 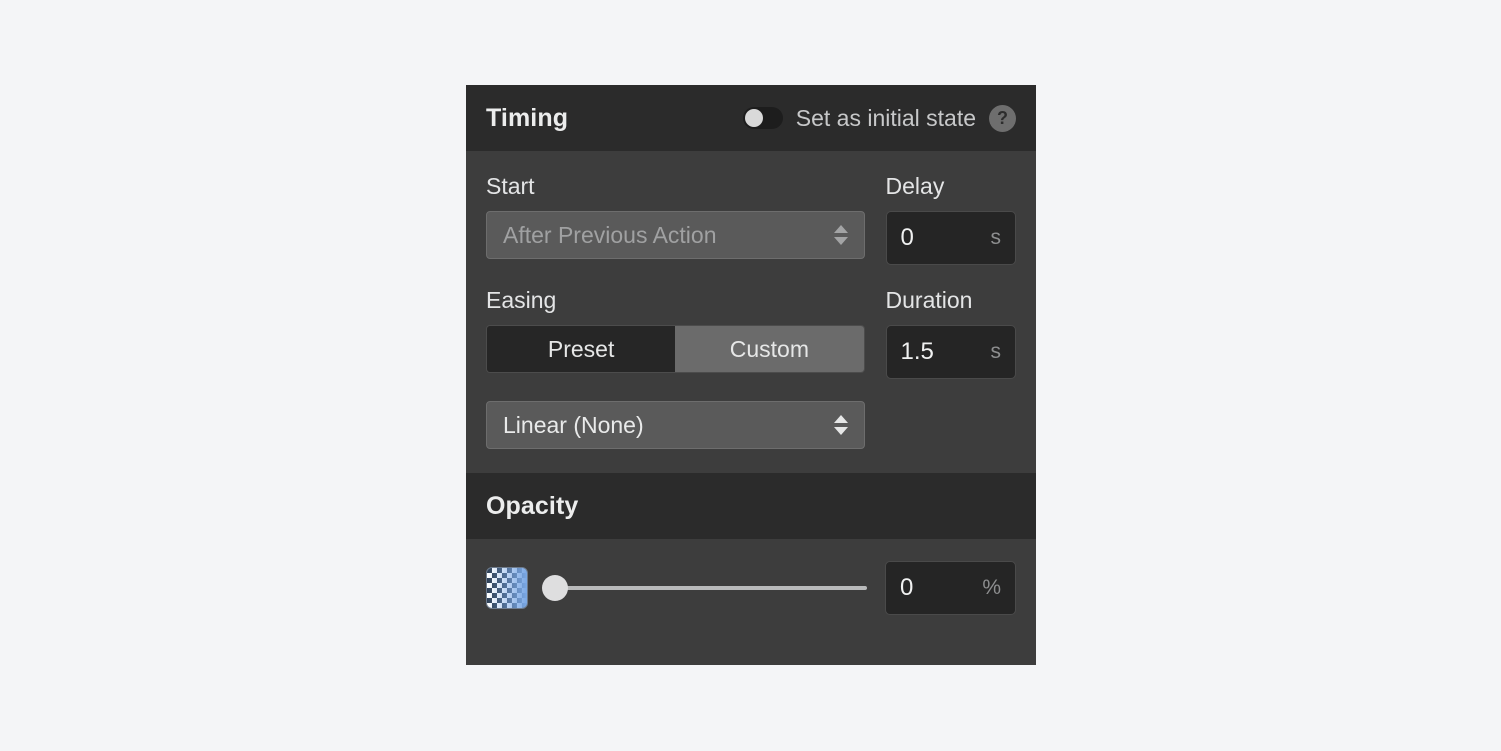 I want to click on easing-curve-spacer, so click(x=951, y=414).